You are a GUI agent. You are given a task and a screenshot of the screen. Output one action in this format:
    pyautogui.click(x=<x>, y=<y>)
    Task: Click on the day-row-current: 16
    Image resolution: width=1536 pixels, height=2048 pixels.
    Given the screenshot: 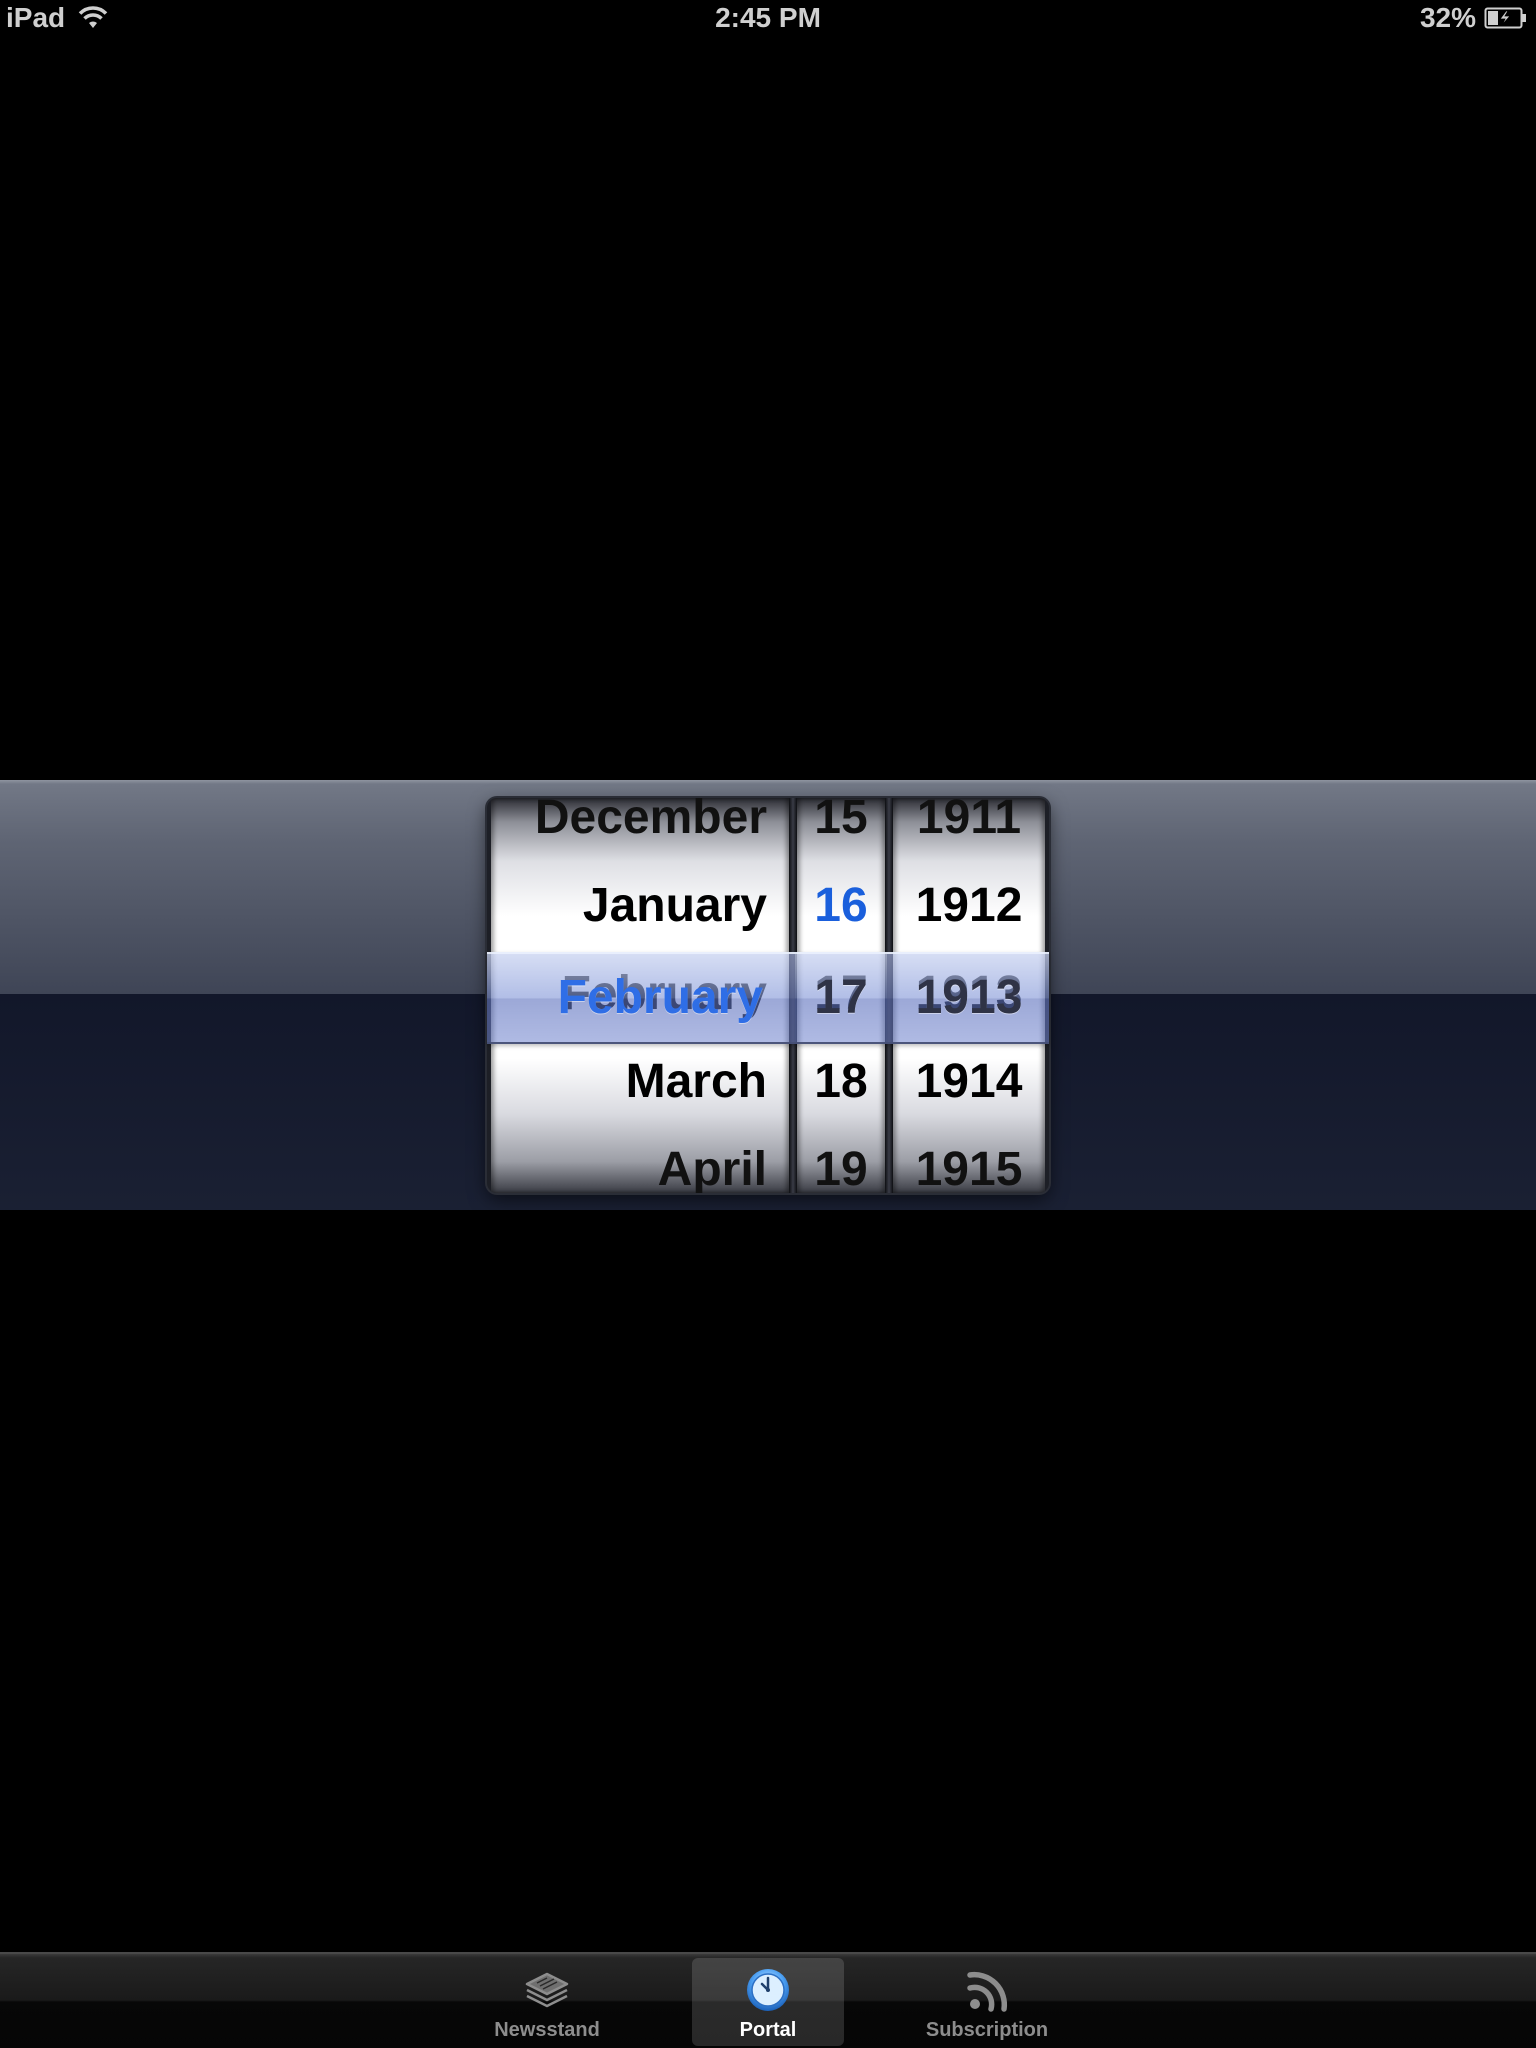 What is the action you would take?
    pyautogui.click(x=841, y=906)
    